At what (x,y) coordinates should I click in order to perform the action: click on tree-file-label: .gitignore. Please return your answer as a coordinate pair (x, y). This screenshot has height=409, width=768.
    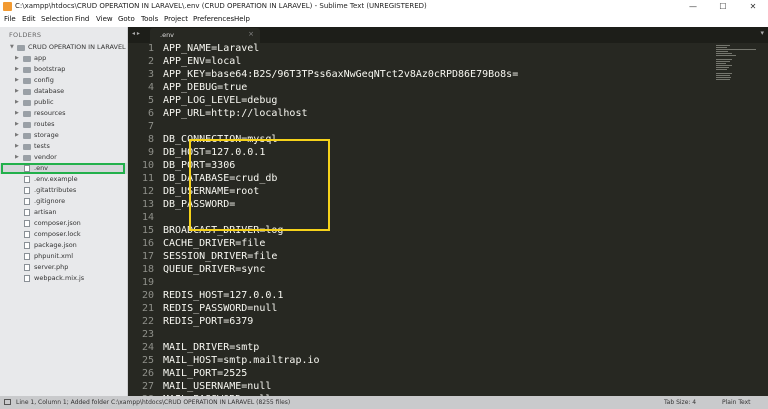
    Looking at the image, I should click on (50, 201).